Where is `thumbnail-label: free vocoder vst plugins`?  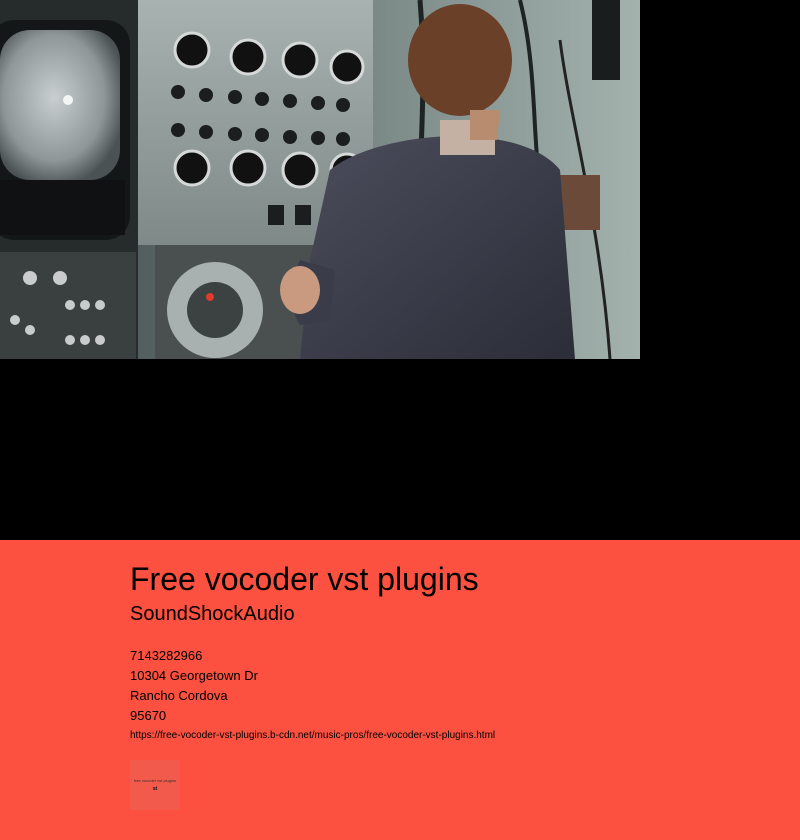
thumbnail-label: free vocoder vst plugins is located at coordinates (155, 780).